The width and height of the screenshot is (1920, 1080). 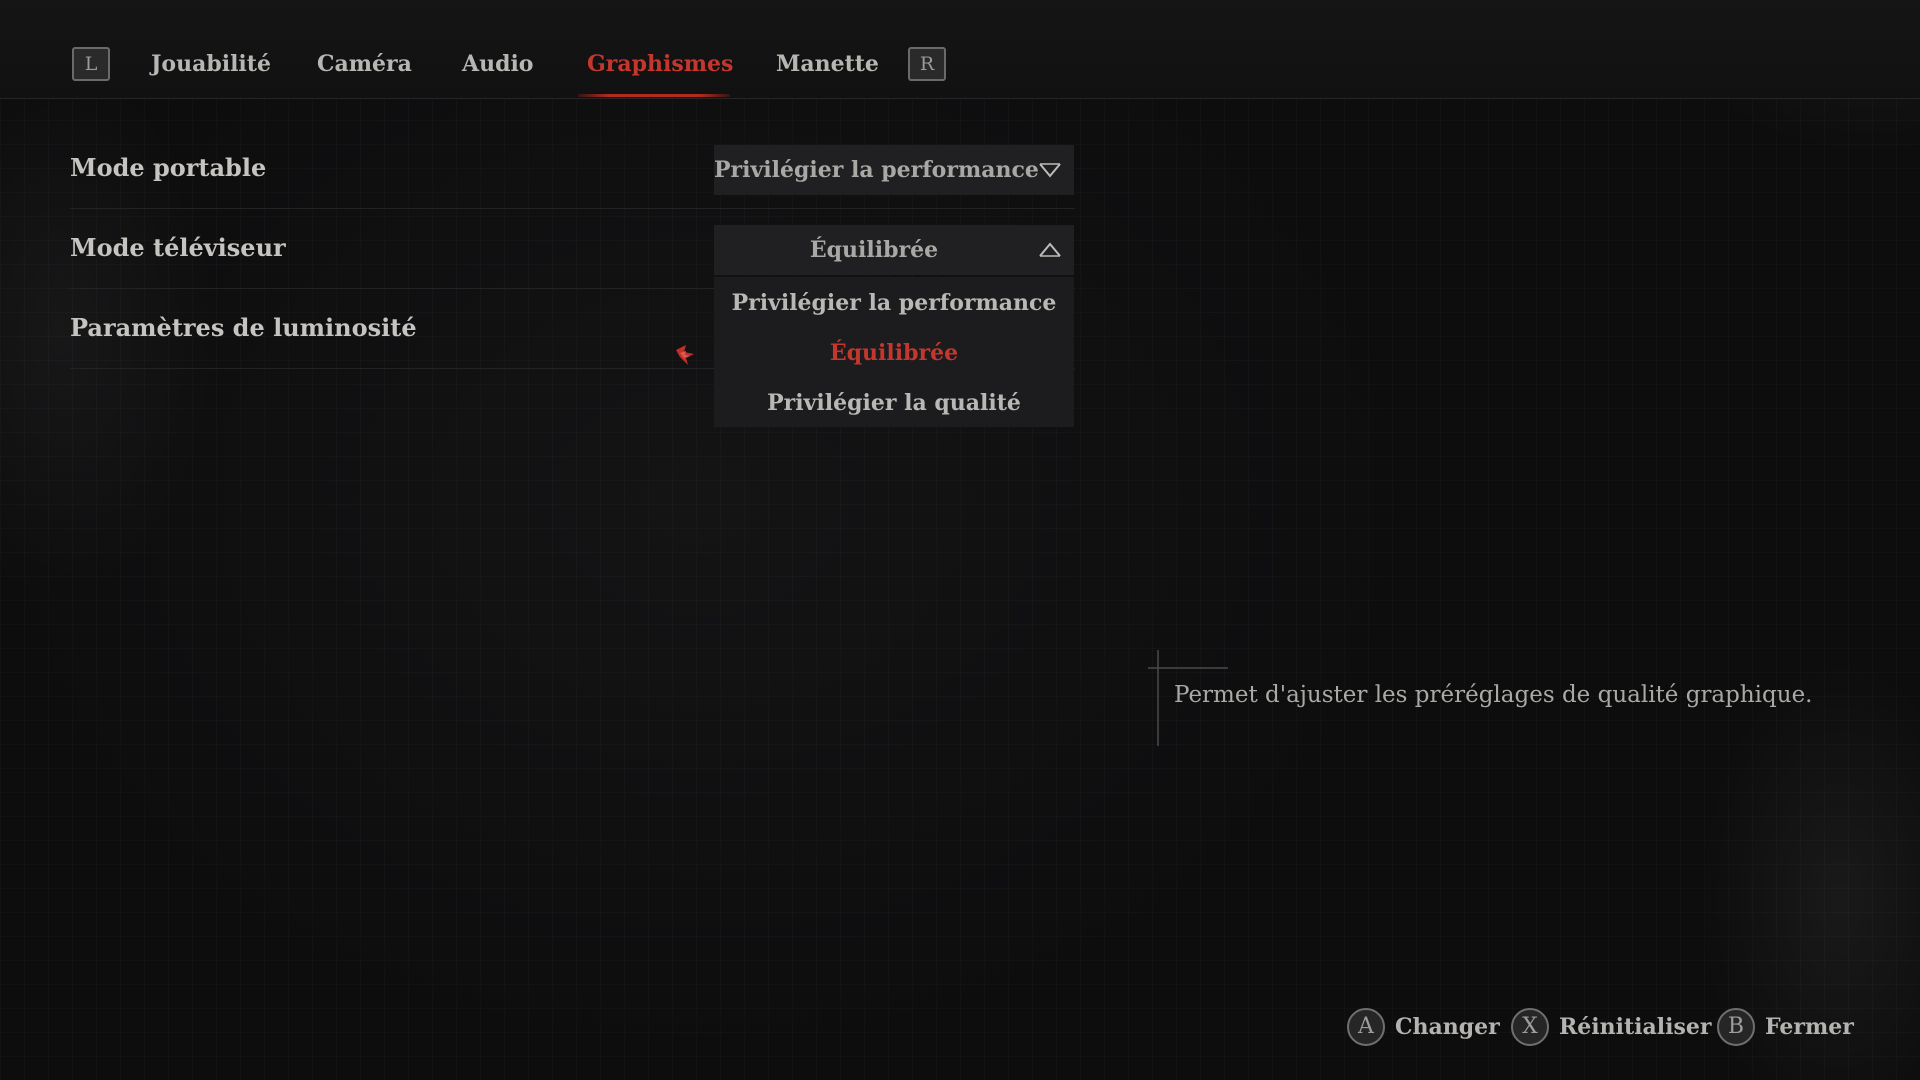 What do you see at coordinates (894, 403) in the screenshot?
I see `dropdown-option-qualite: Privilégier la qualité` at bounding box center [894, 403].